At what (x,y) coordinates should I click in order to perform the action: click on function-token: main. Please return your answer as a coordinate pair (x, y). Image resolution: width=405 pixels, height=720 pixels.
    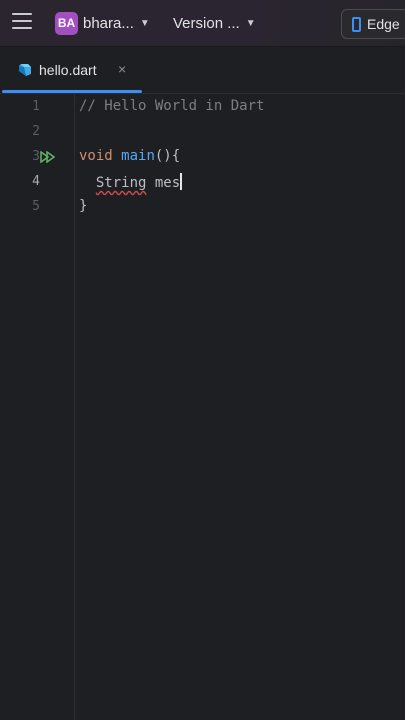
    Looking at the image, I should click on (138, 156).